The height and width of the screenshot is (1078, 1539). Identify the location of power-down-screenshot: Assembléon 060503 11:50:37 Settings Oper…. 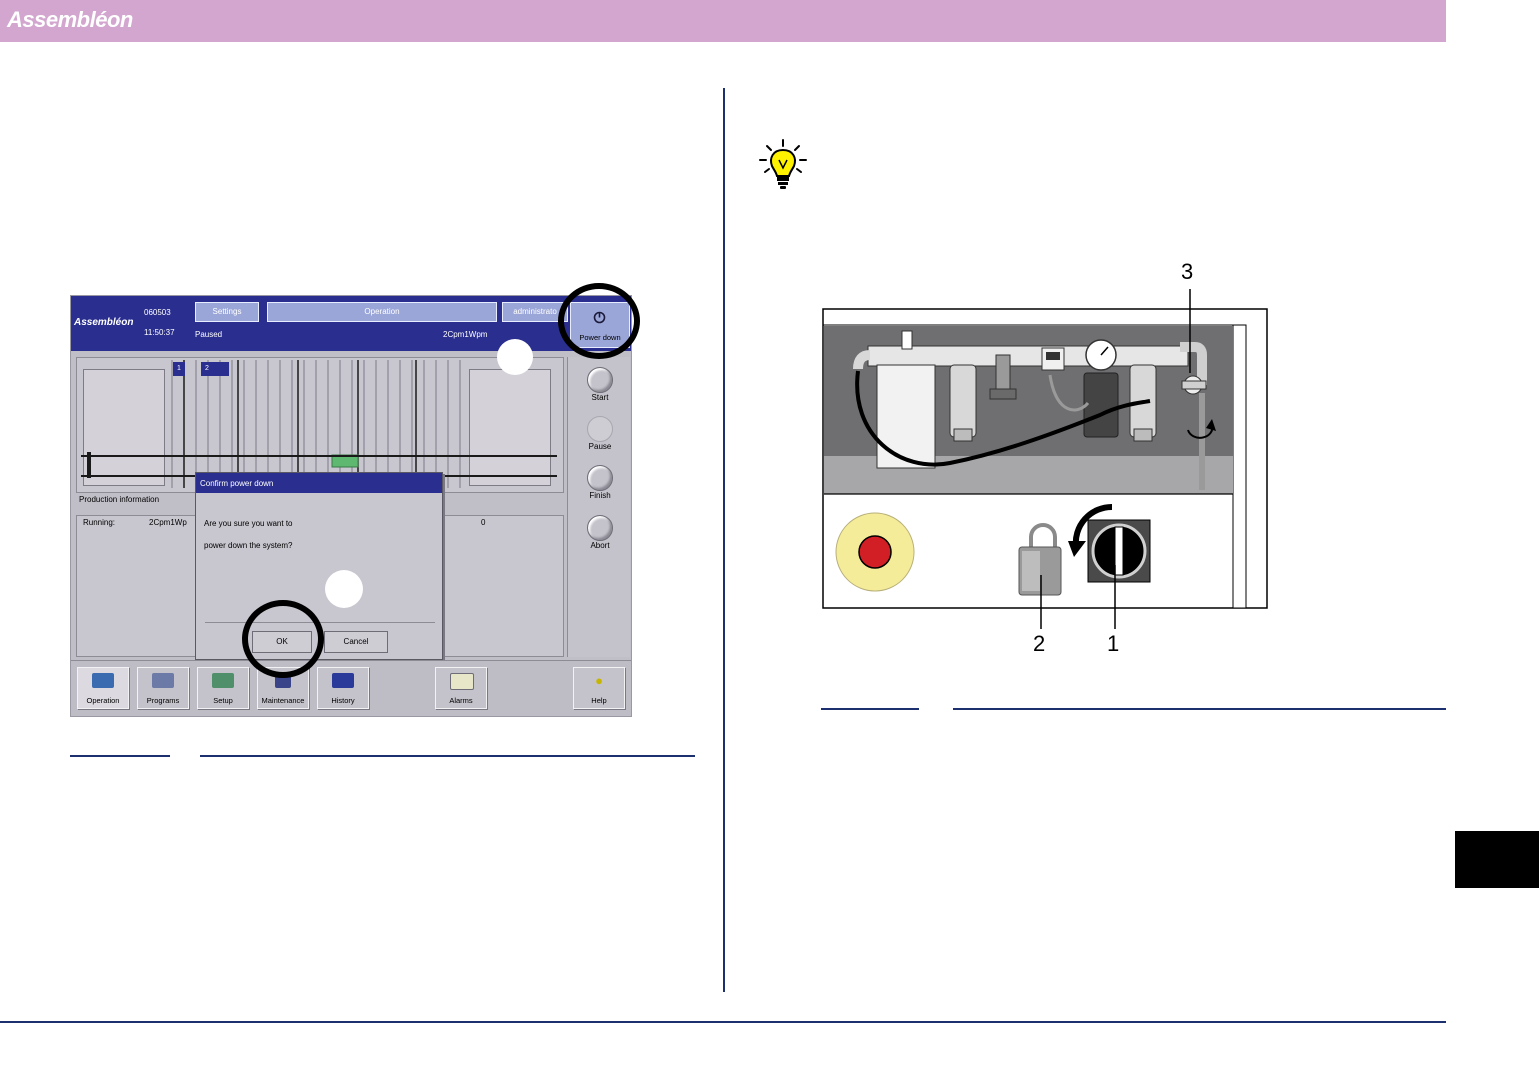
(351, 506).